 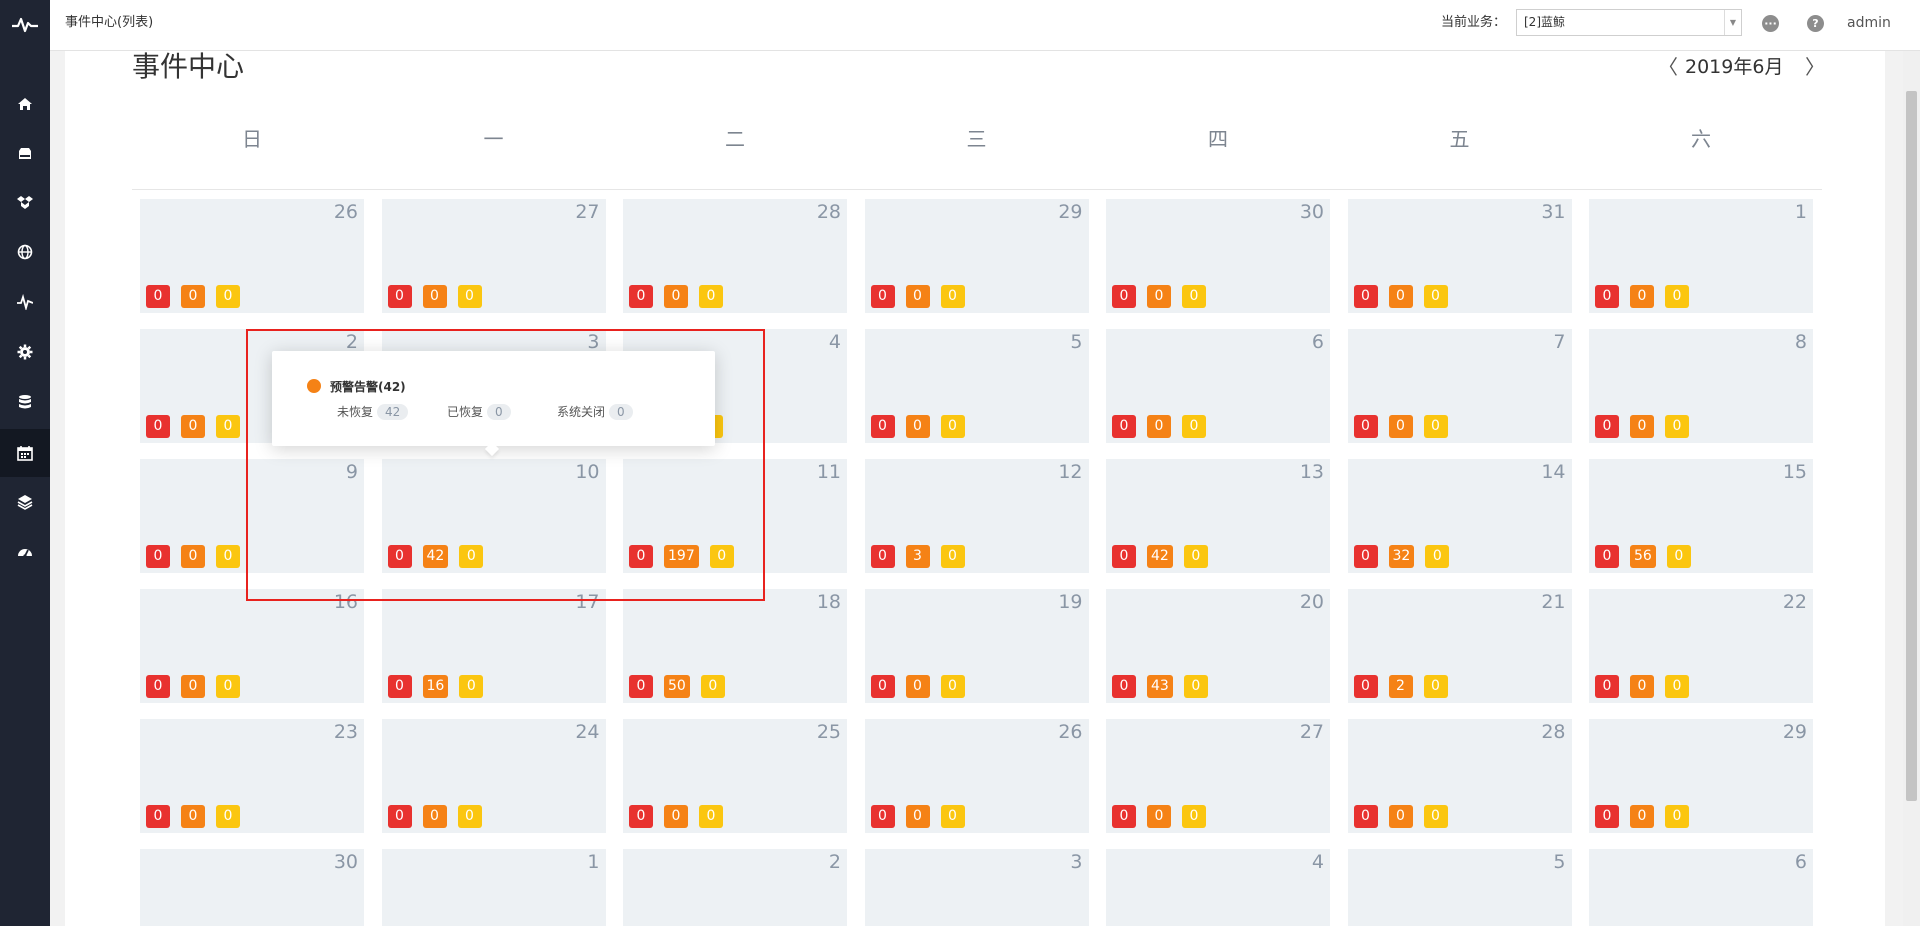 I want to click on calendar-day-cell: 12 0 3 0, so click(x=976, y=516).